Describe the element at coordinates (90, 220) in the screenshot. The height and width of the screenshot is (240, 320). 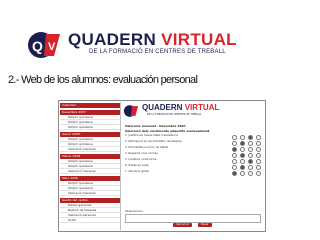
I see `sidebar-item: Sortir` at that location.